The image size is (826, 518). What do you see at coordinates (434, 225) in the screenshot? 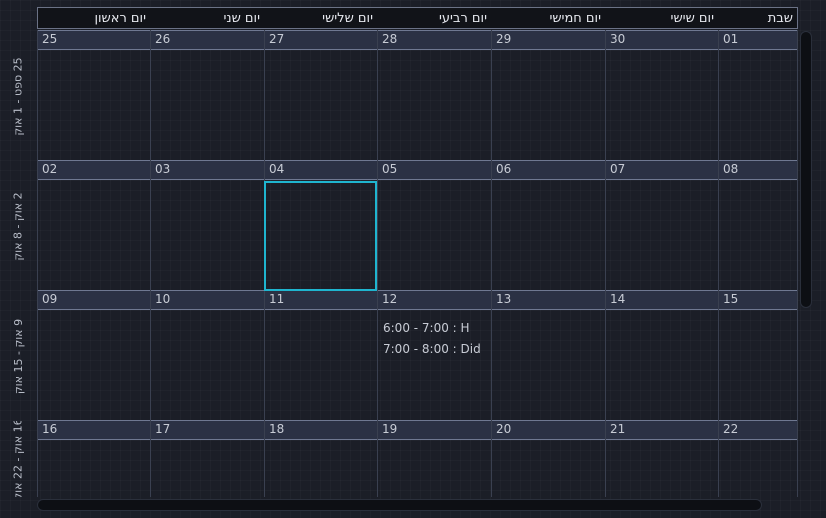
I see `day-cell: 05` at bounding box center [434, 225].